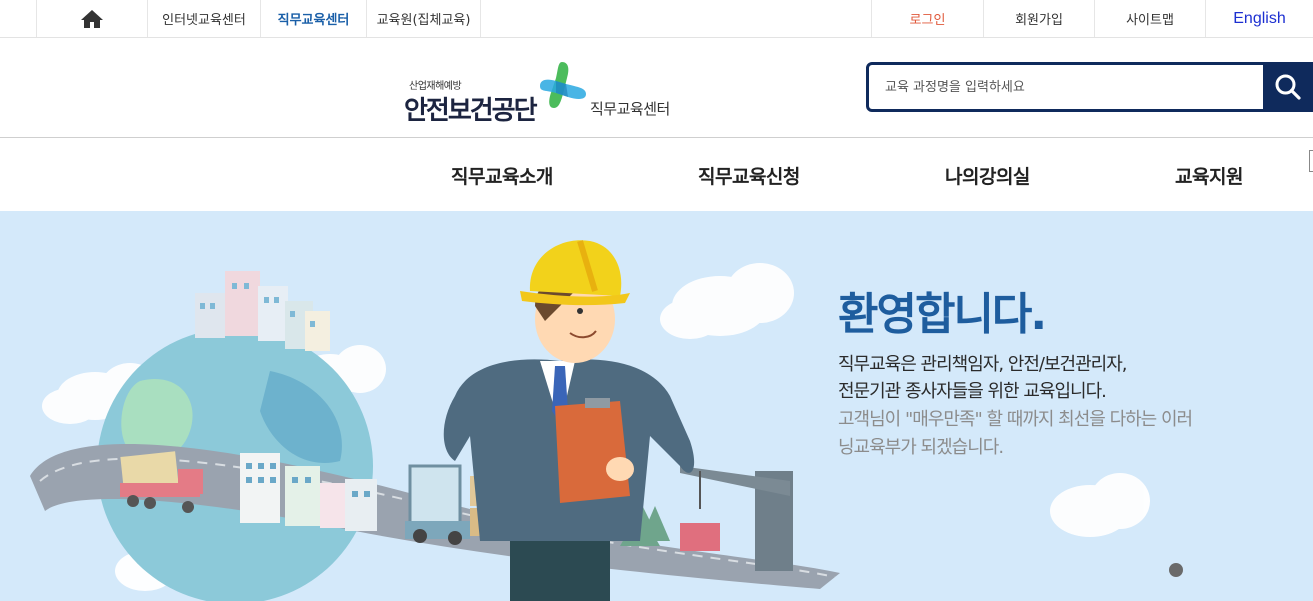 Image resolution: width=1313 pixels, height=601 pixels. What do you see at coordinates (203, 18) in the screenshot?
I see `internet-edu-center-link: 인터넷교육센터` at bounding box center [203, 18].